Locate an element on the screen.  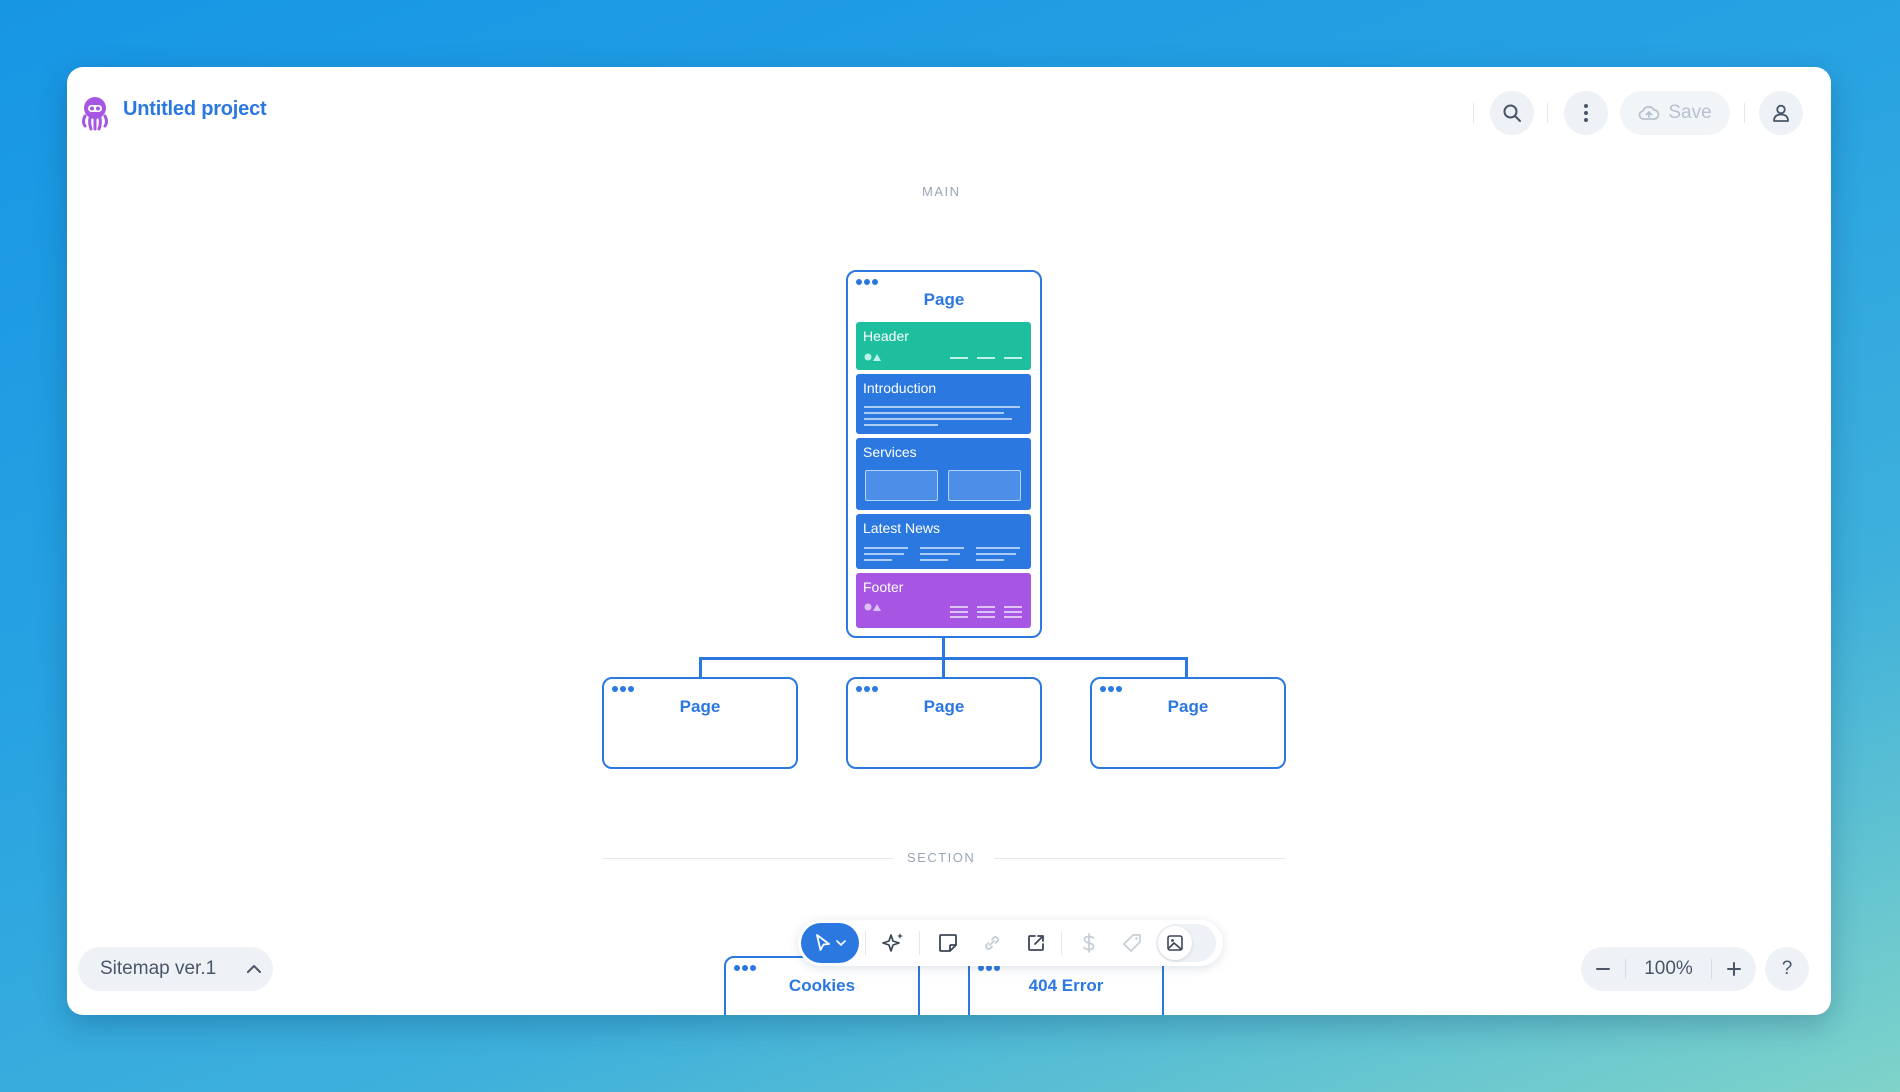
block-label: Introduction is located at coordinates (900, 388).